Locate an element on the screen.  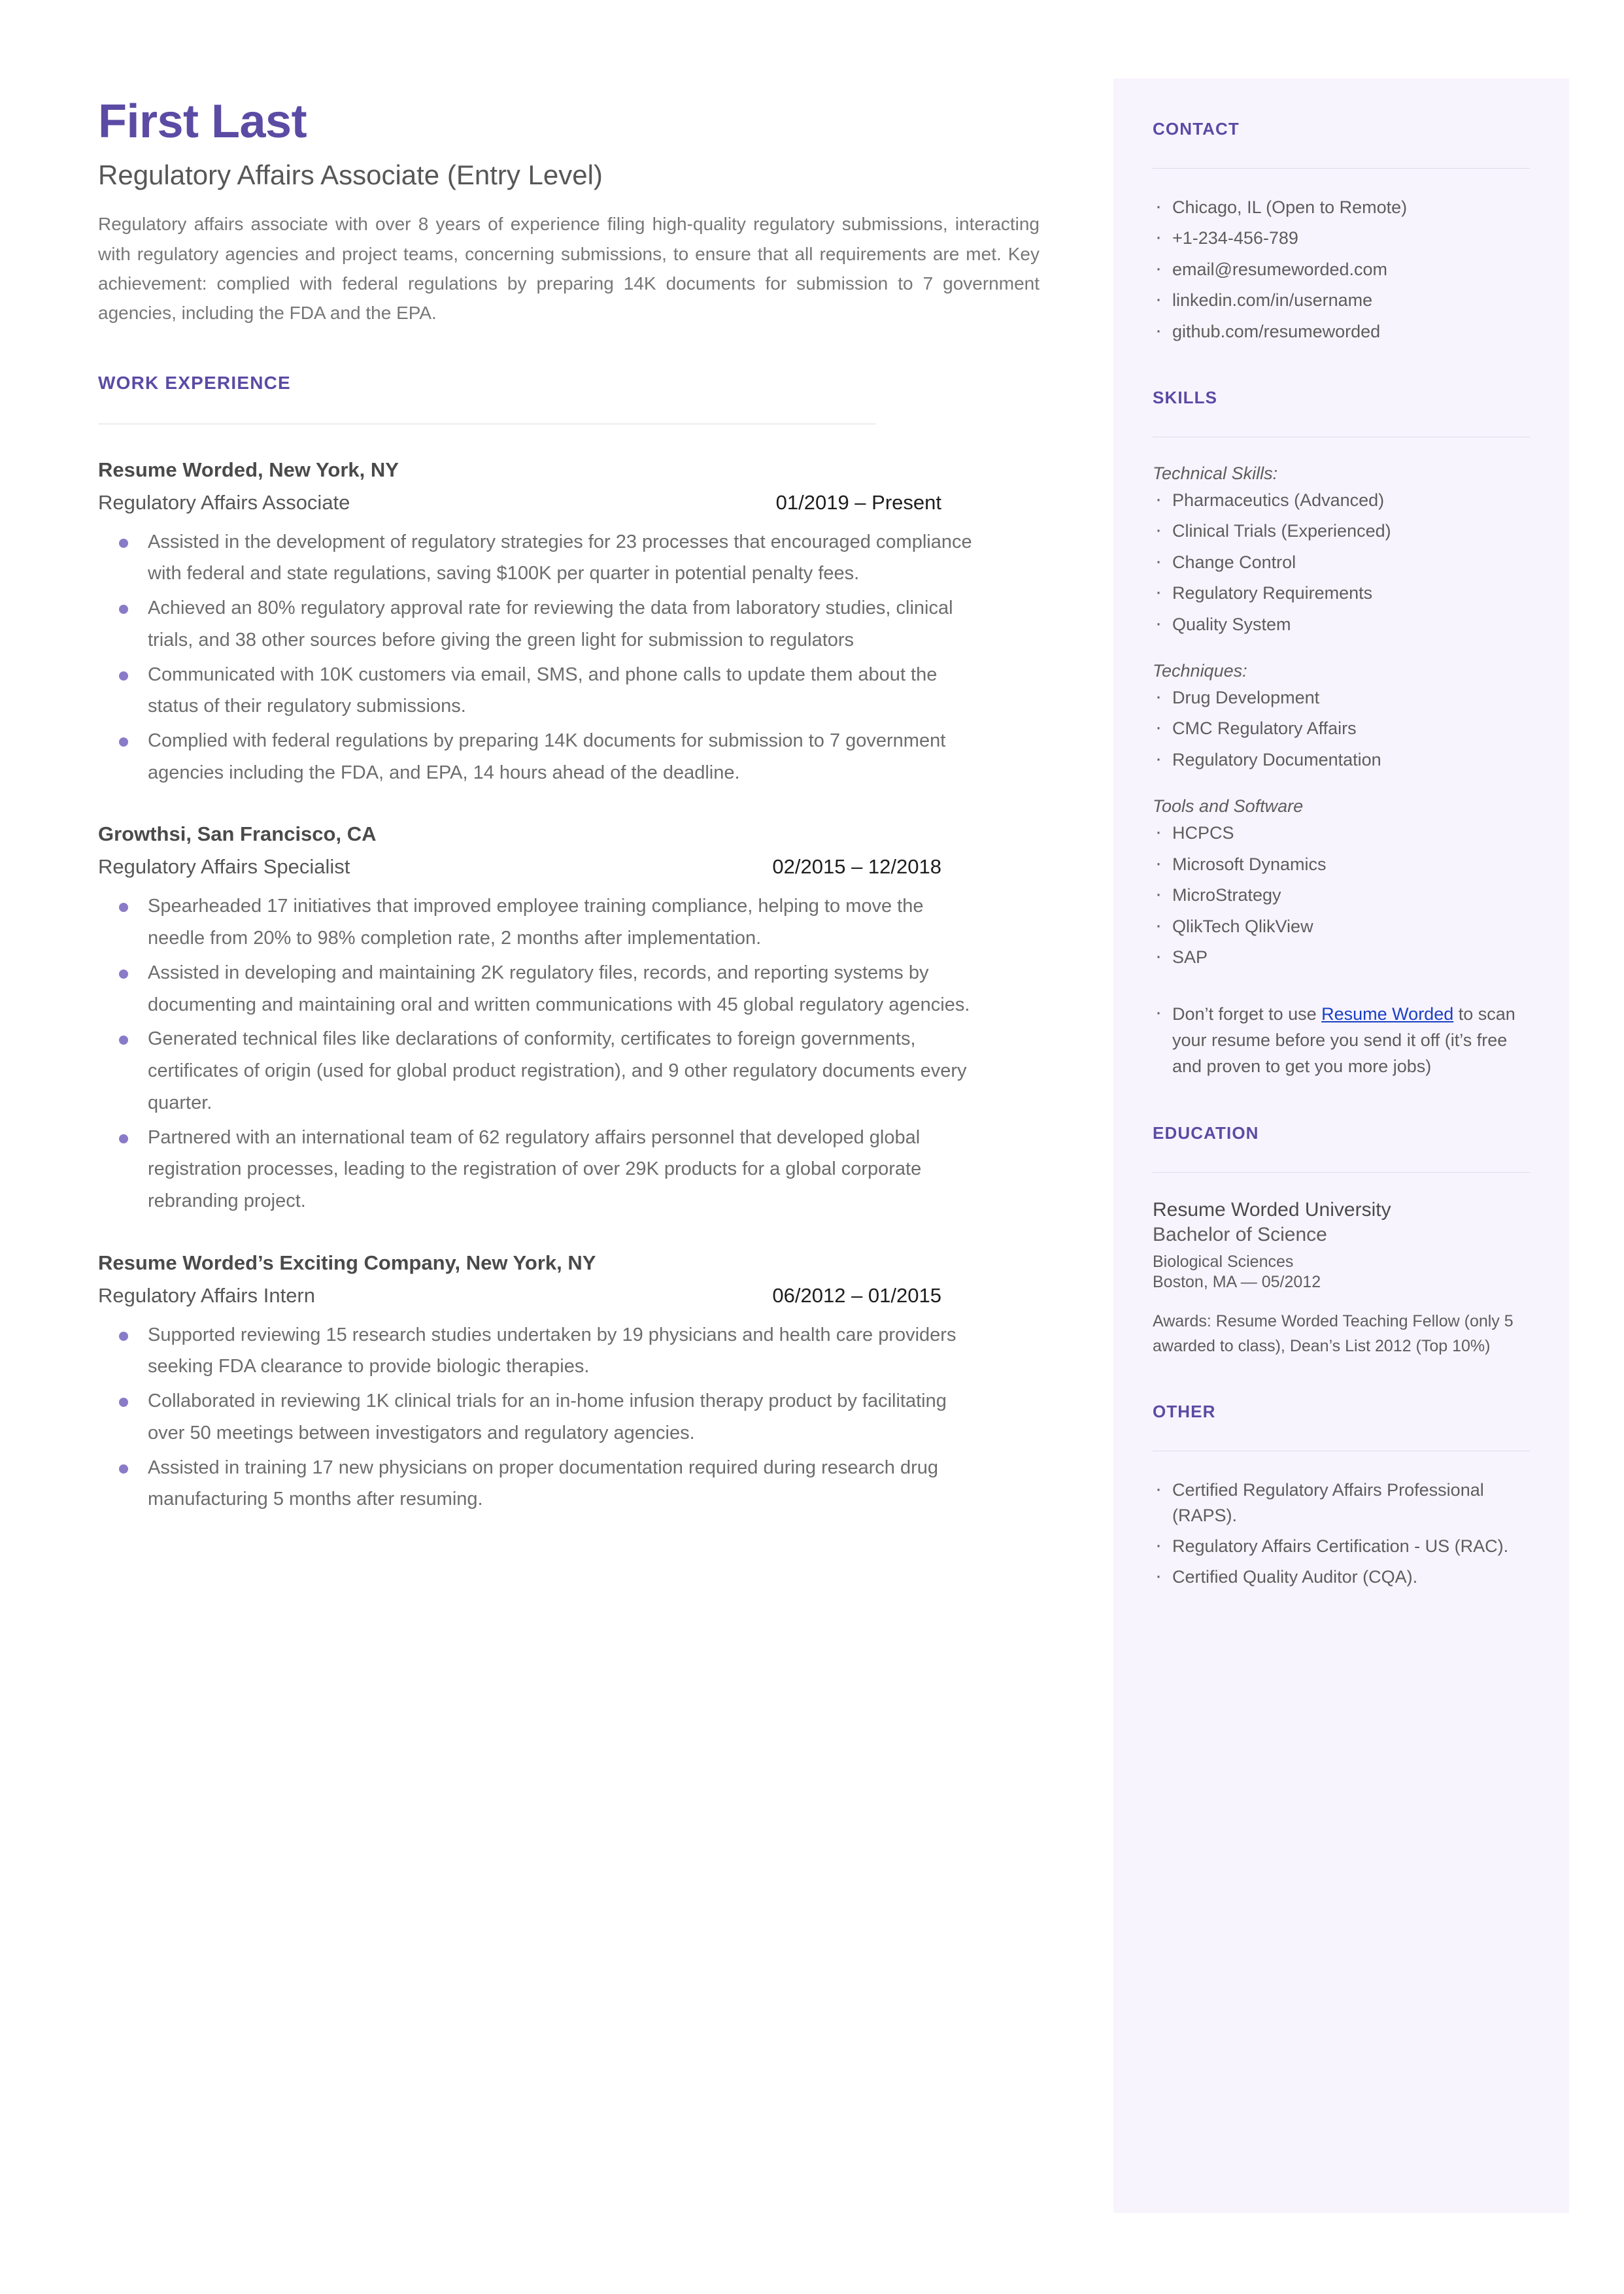
contact-item-email: email@resumeworded.com is located at coordinates (1341, 268).